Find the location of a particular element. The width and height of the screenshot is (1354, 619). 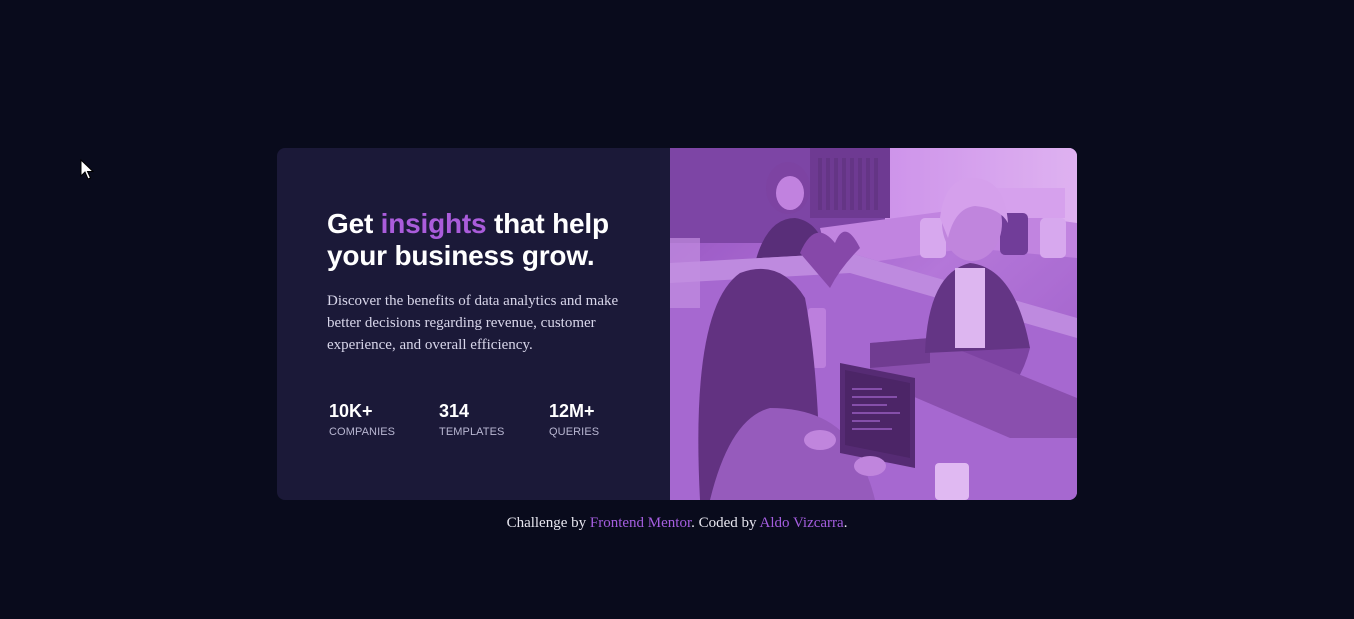

stat-label: QUERIES is located at coordinates (574, 432).